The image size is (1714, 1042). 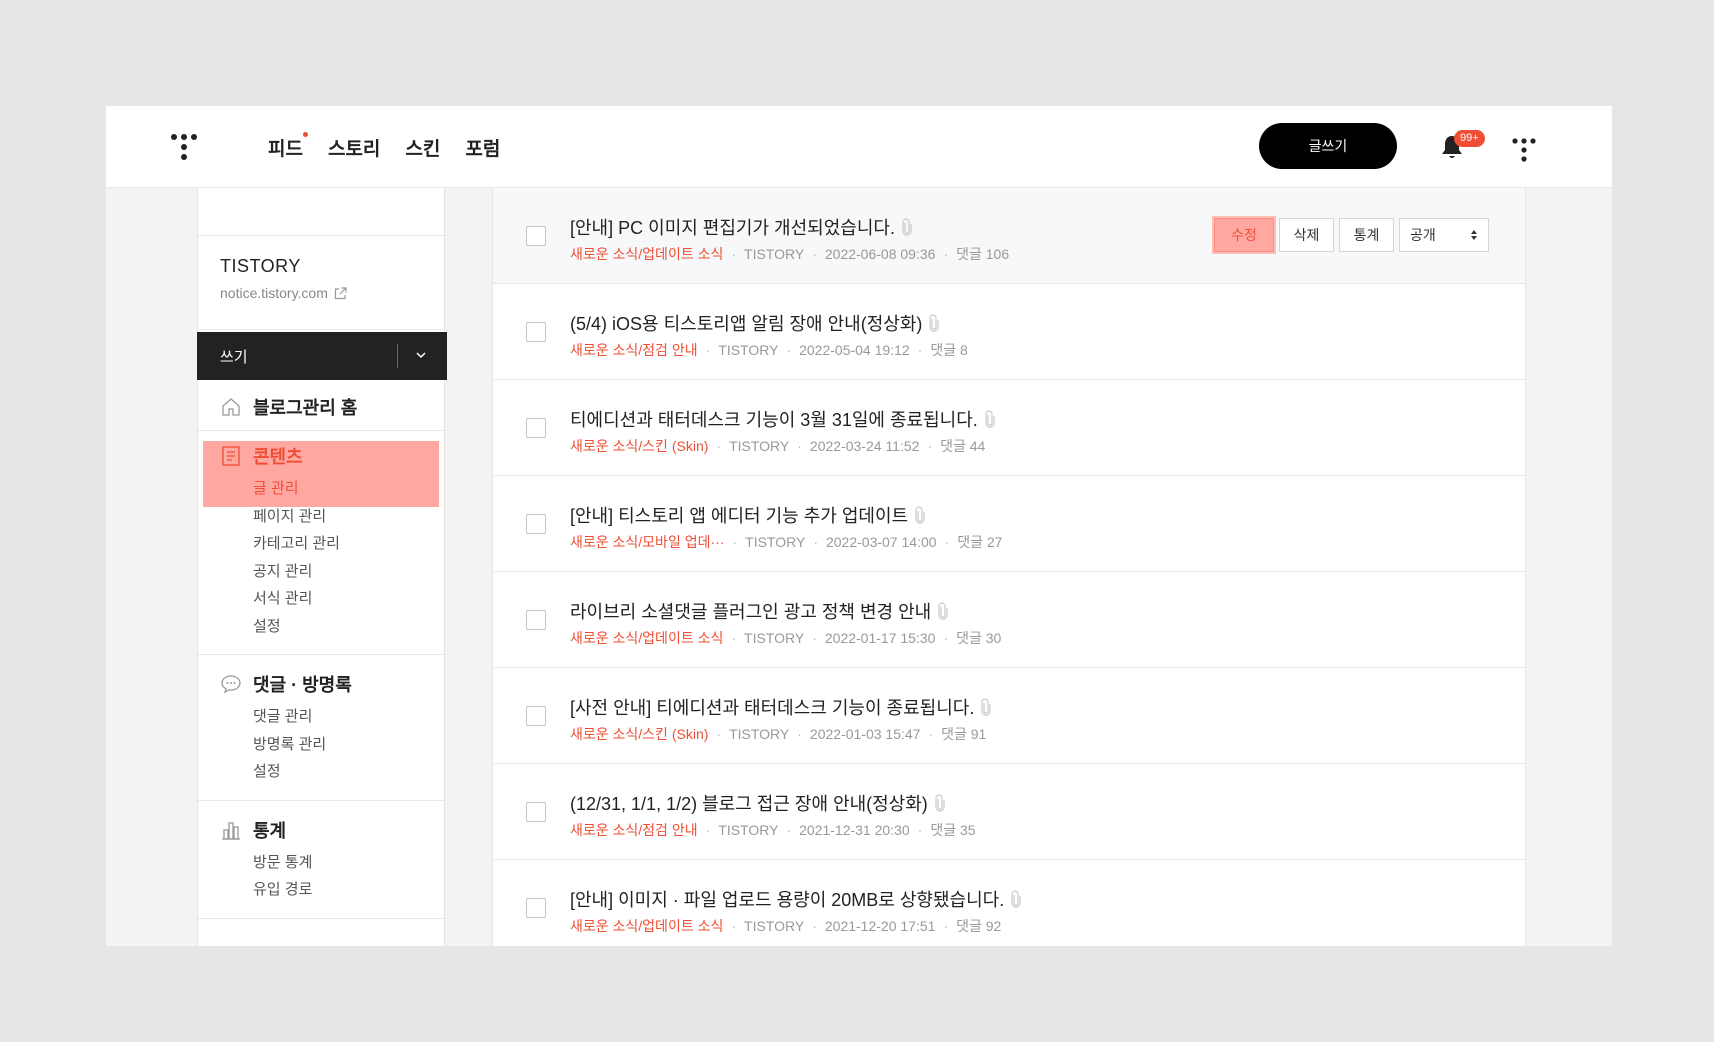 What do you see at coordinates (482, 147) in the screenshot?
I see `nav-forum: 포럼` at bounding box center [482, 147].